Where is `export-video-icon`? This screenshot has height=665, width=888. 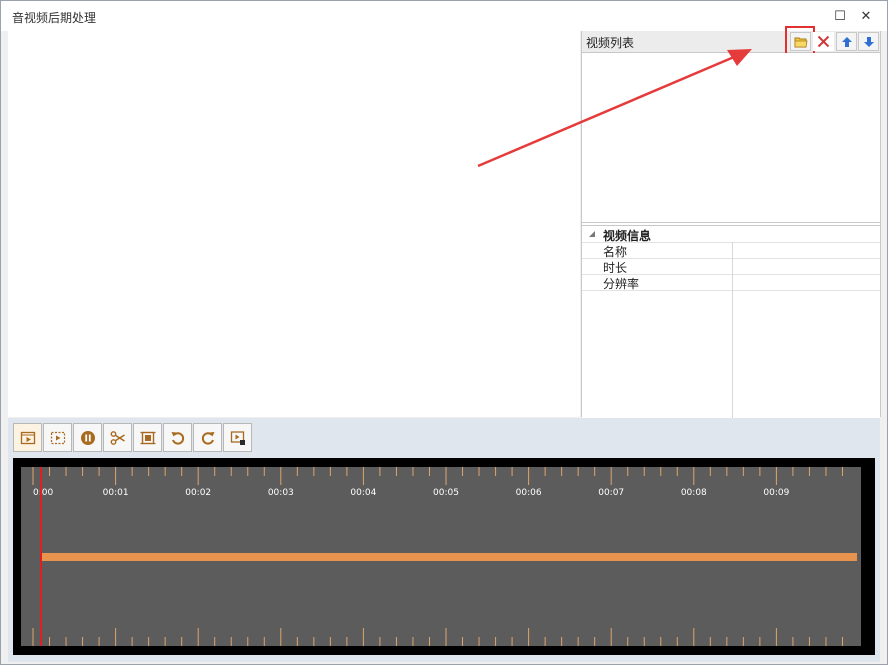 export-video-icon is located at coordinates (237, 437).